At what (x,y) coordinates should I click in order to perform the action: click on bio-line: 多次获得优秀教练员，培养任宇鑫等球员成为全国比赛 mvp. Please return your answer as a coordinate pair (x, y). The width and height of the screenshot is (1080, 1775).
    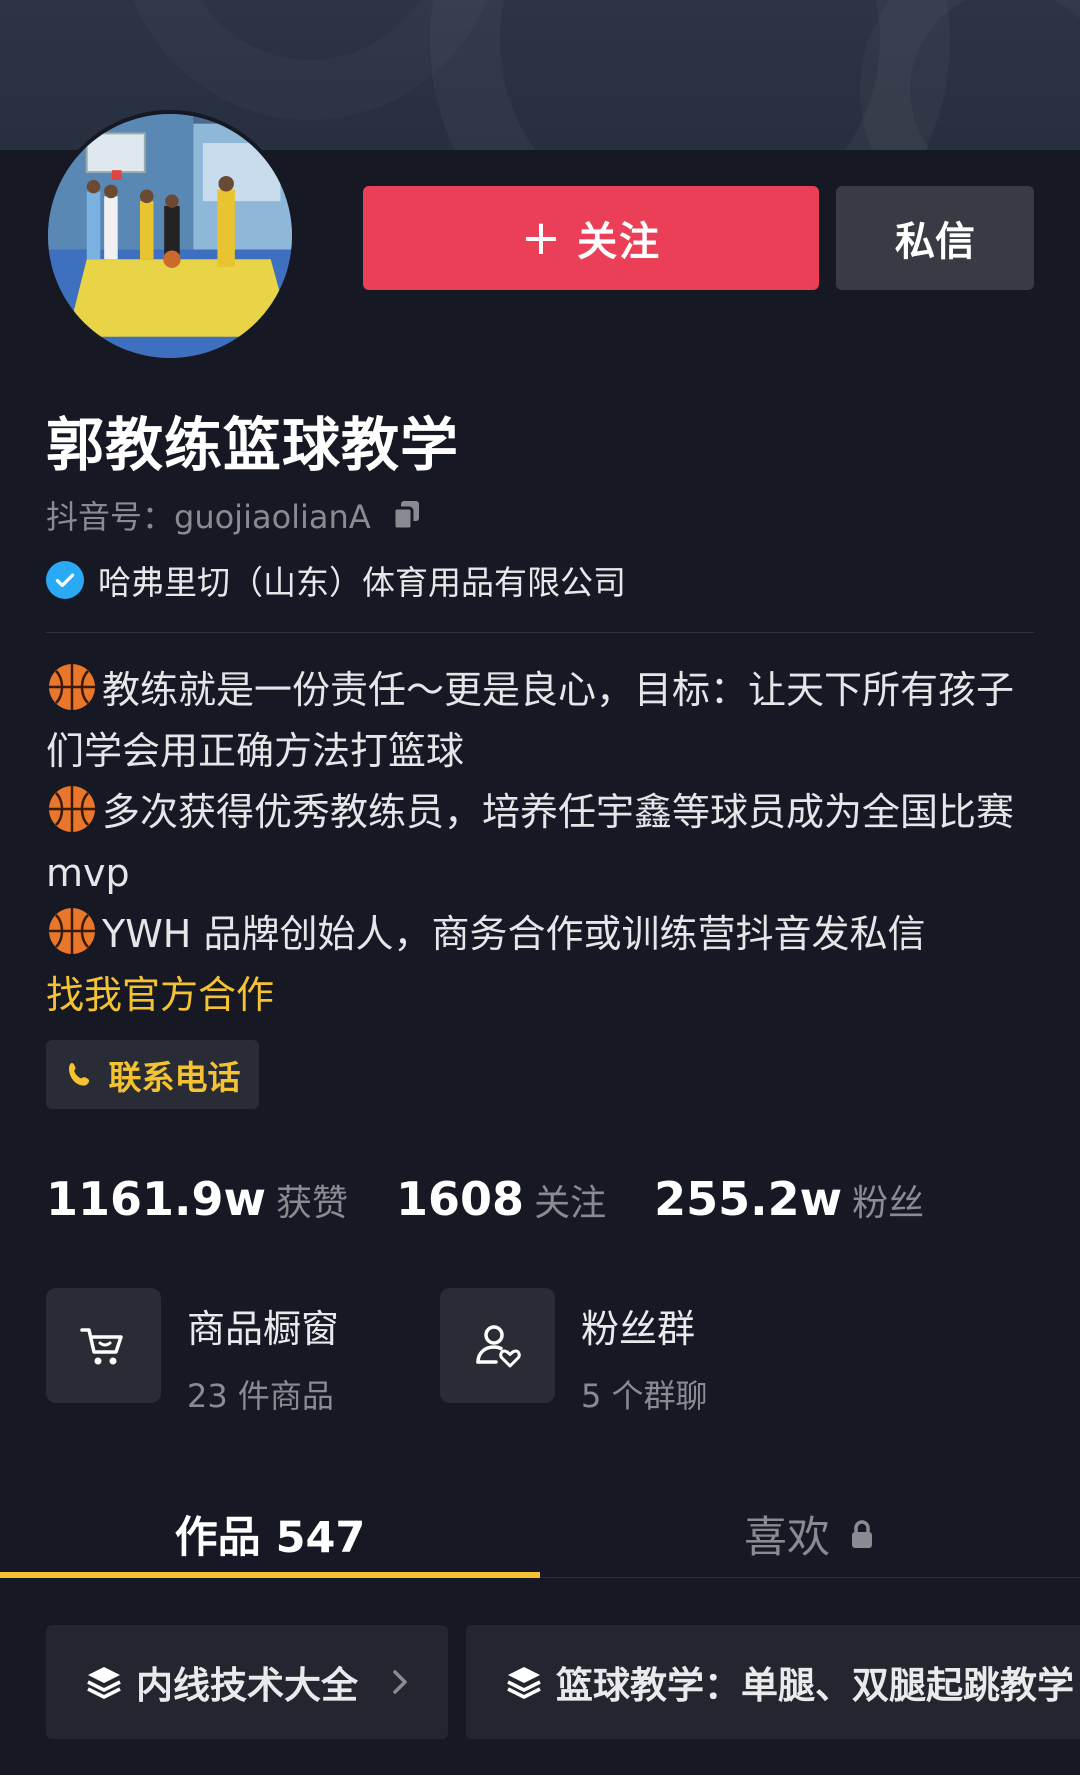
    Looking at the image, I should click on (540, 843).